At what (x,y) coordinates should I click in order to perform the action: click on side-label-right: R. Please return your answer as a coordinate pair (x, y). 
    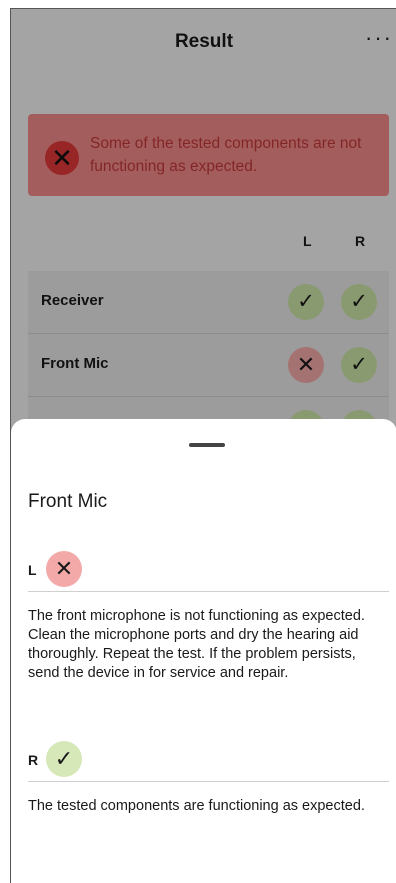
    Looking at the image, I should click on (33, 760).